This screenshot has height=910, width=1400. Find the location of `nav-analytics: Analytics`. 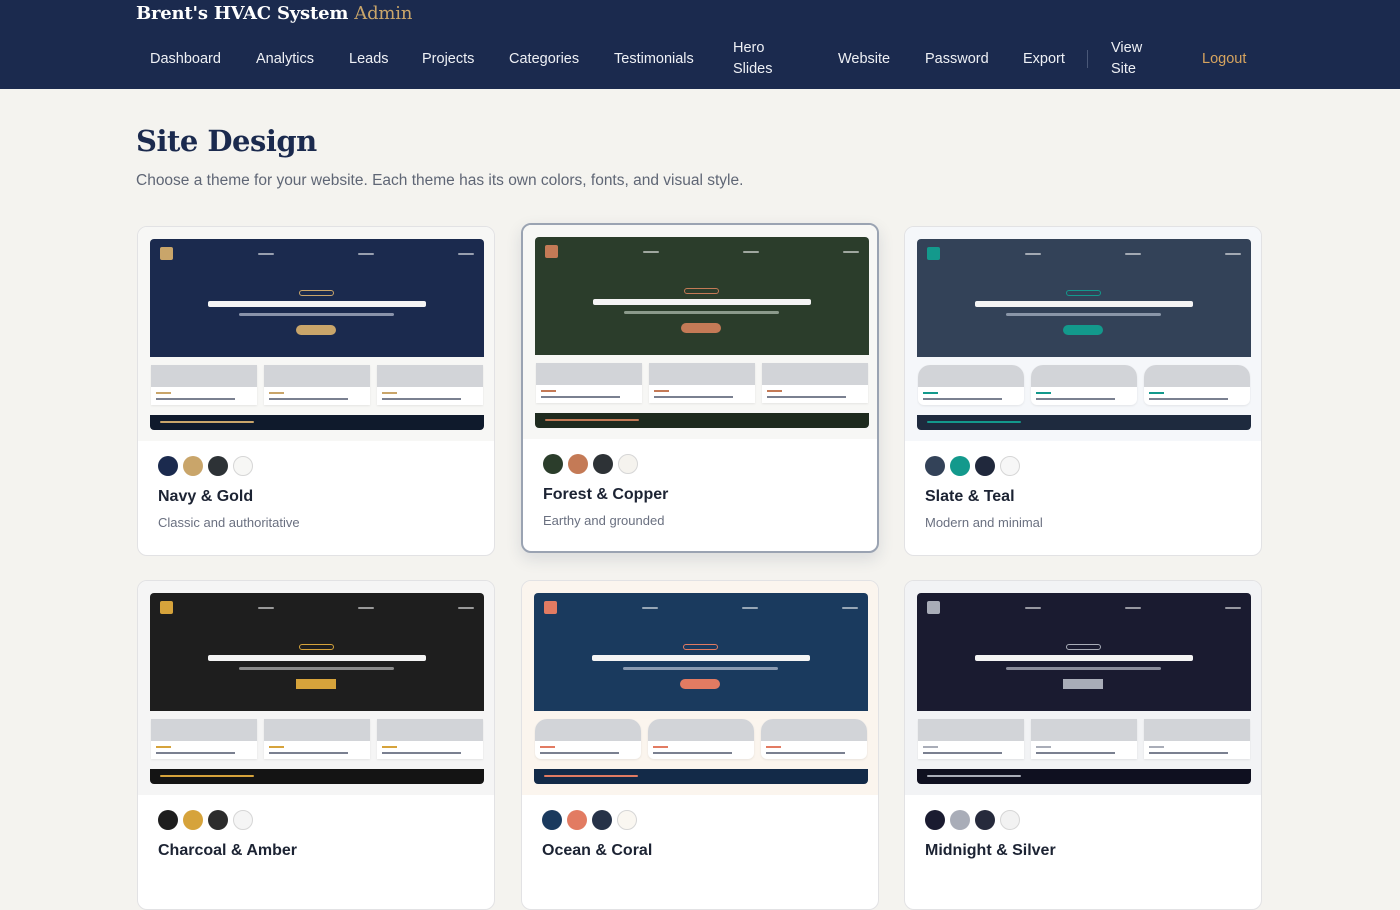

nav-analytics: Analytics is located at coordinates (285, 59).